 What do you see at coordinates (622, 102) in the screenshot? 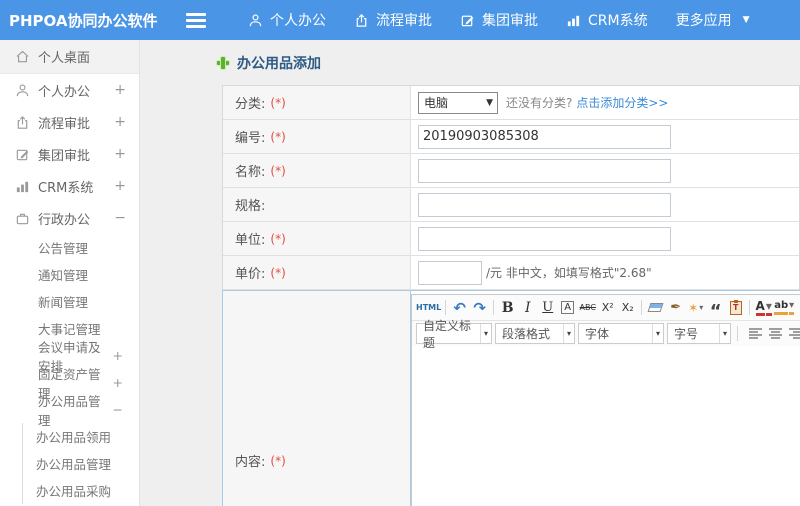
I see `add-category-link: 点击添加分类>>` at bounding box center [622, 102].